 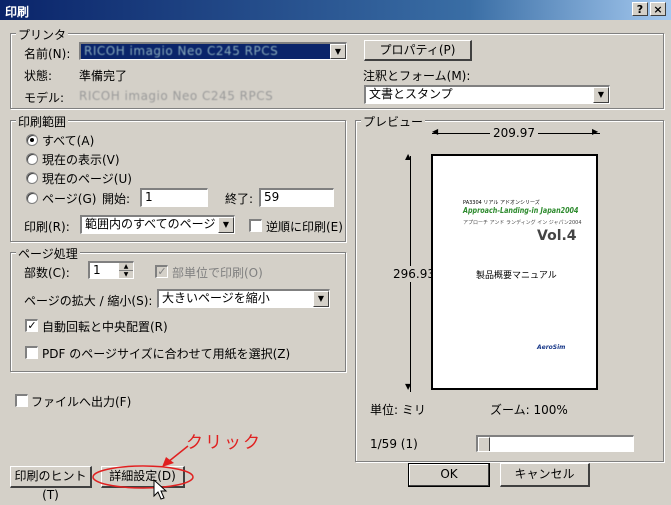 What do you see at coordinates (68, 140) in the screenshot?
I see `radio-all-label: すべて(A)` at bounding box center [68, 140].